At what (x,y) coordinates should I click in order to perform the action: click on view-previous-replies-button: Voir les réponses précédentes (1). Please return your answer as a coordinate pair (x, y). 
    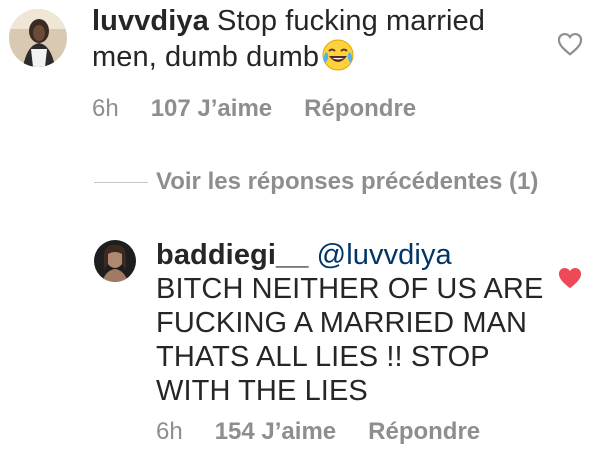
    Looking at the image, I should click on (316, 182).